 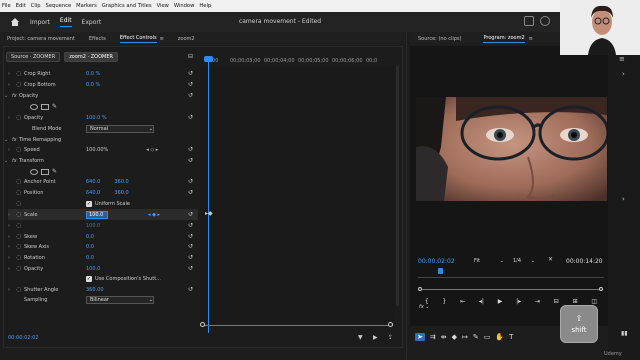 I want to click on ec-zoom-scrollbar, so click(x=298, y=325).